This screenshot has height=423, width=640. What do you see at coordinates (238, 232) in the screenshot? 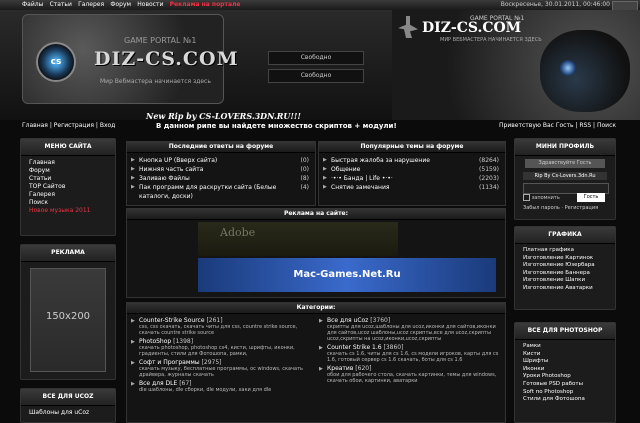
I see `adobe-banner-text: Adobe` at bounding box center [238, 232].